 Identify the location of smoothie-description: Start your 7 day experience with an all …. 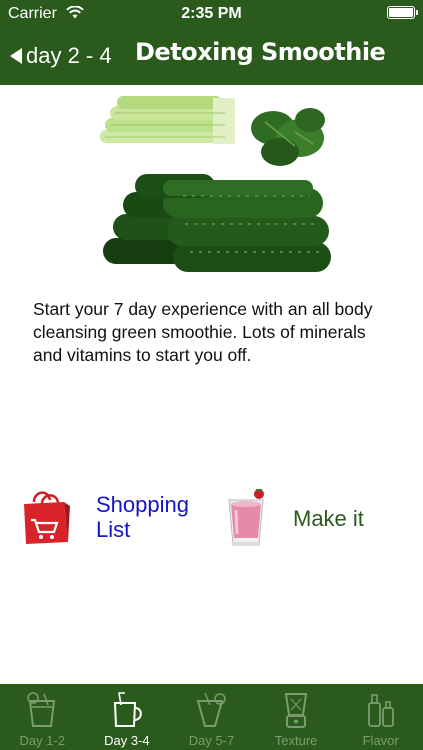
(203, 332).